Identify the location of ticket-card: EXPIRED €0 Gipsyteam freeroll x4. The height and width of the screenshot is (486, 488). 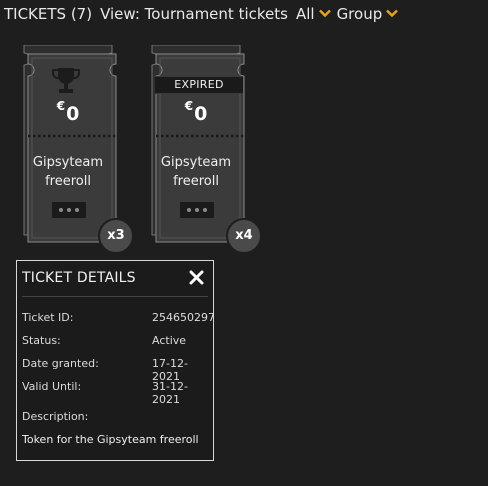
(204, 149).